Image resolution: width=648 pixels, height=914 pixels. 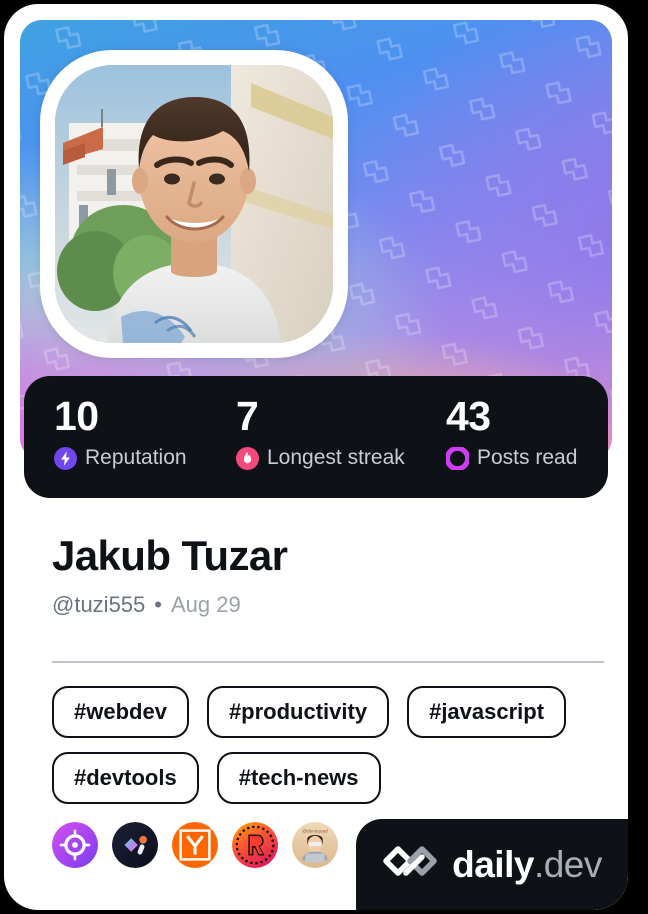 What do you see at coordinates (247, 458) in the screenshot?
I see `streak-flame-icon` at bounding box center [247, 458].